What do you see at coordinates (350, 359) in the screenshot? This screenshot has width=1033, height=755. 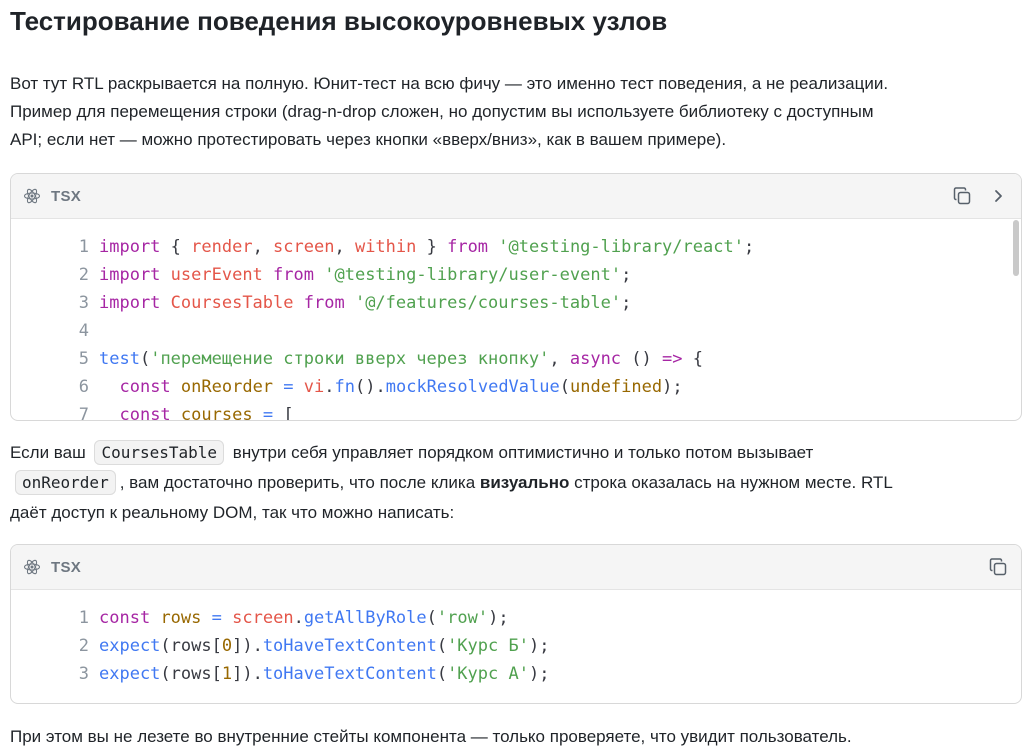 I see `code-token: 'перемещение строки вверх через кнопку'` at bounding box center [350, 359].